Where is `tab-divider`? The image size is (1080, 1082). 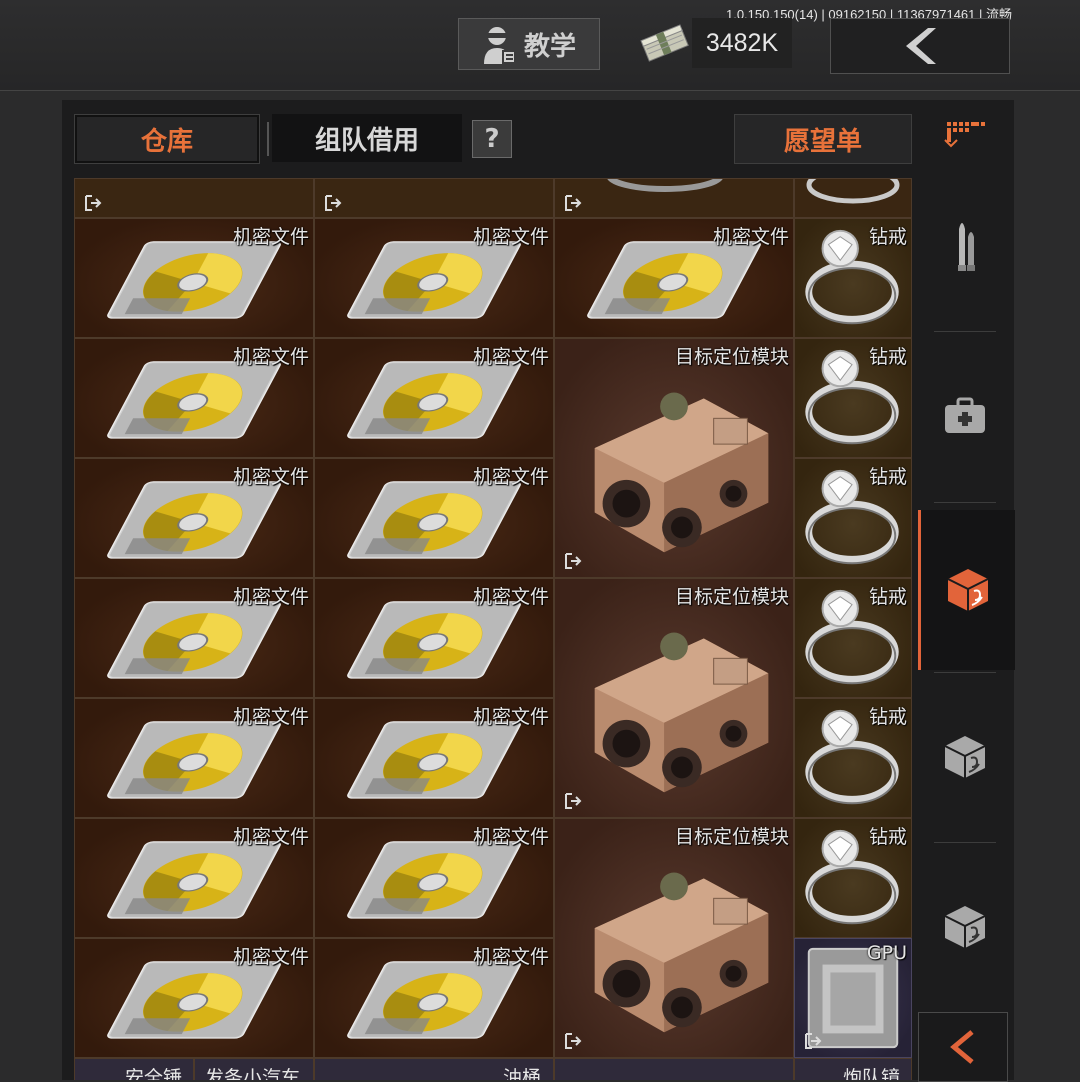
tab-divider is located at coordinates (268, 139).